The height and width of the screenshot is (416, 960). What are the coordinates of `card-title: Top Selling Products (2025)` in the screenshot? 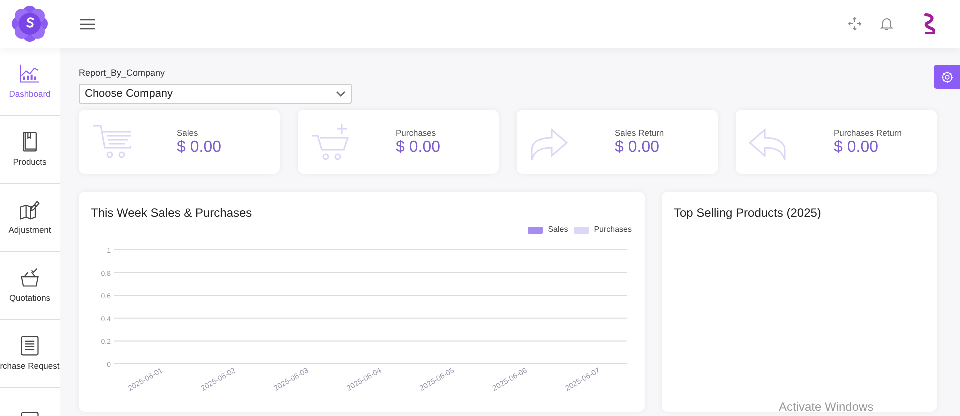 It's located at (748, 213).